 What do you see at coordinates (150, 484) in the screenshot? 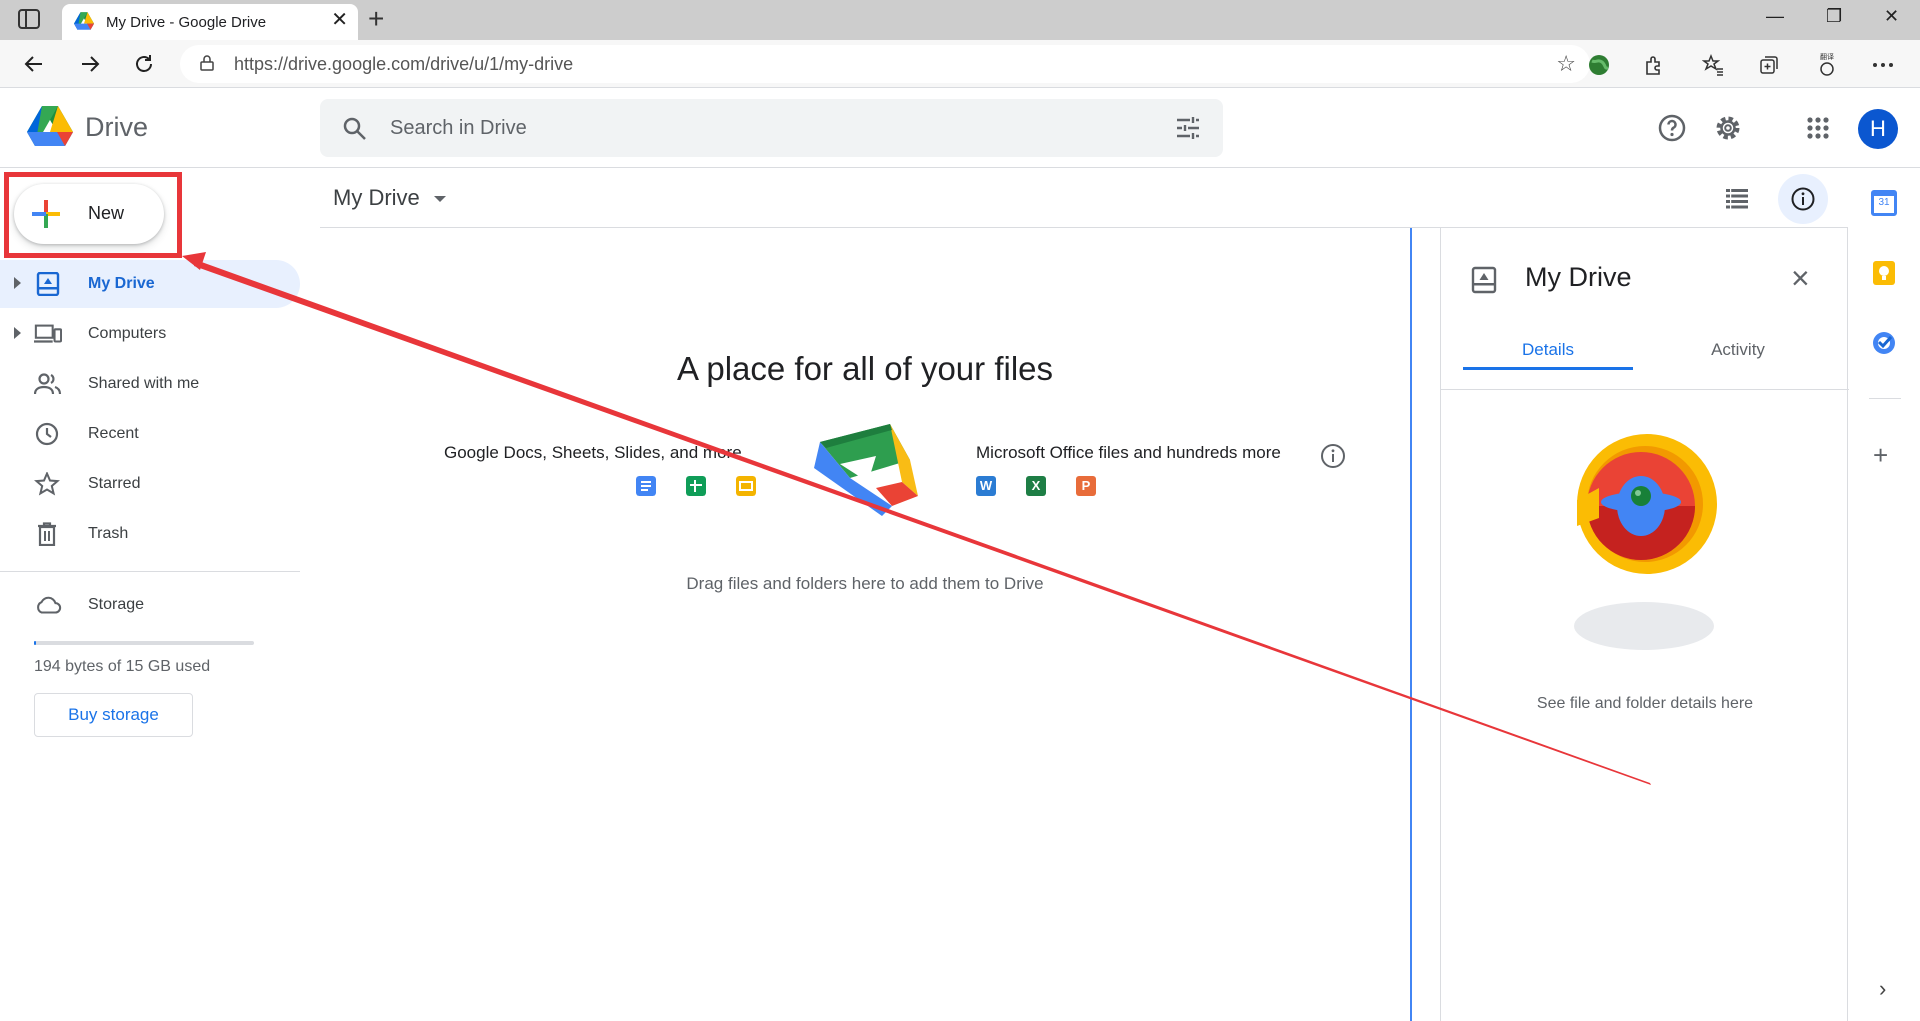
I see `sidebar-item-starred: Starred` at bounding box center [150, 484].